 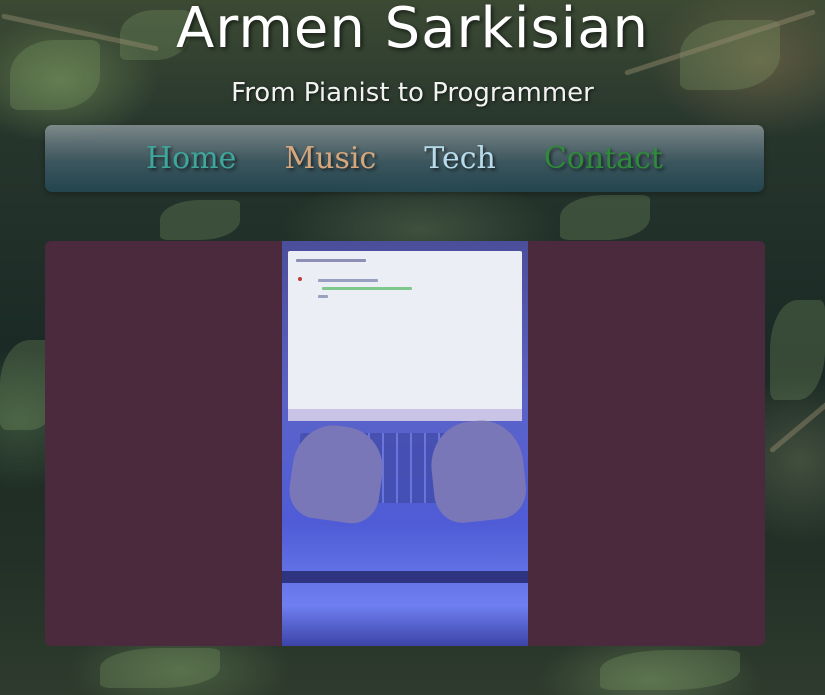 I want to click on laptop-screen-image, so click(x=405, y=336).